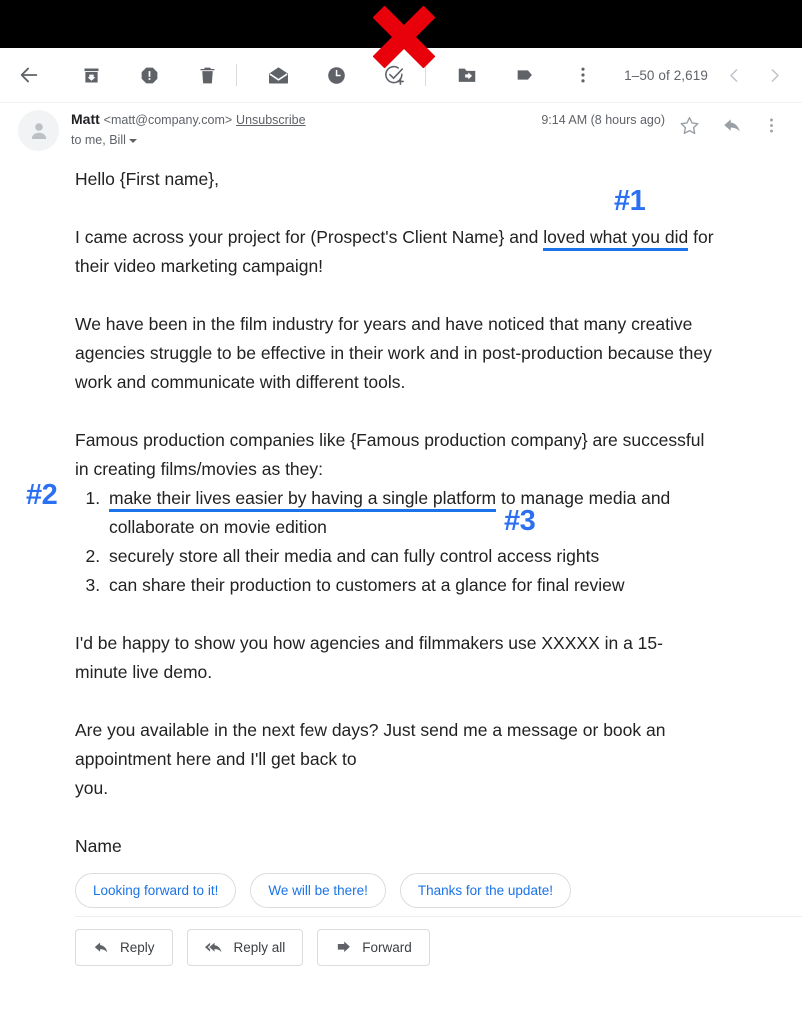 The width and height of the screenshot is (802, 1024). Describe the element at coordinates (92, 788) in the screenshot. I see `availability-paragraph-cont: you.` at that location.